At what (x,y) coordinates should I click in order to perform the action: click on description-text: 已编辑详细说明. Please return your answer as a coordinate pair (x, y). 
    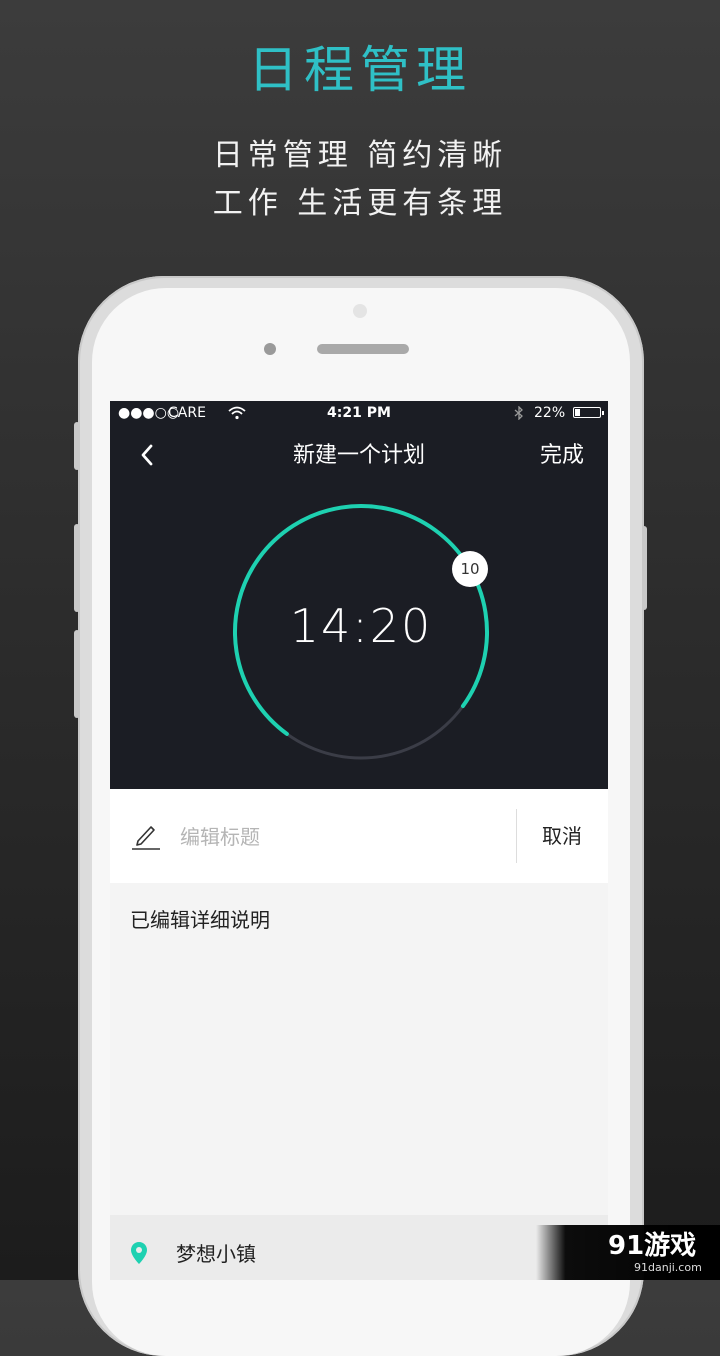
    Looking at the image, I should click on (200, 920).